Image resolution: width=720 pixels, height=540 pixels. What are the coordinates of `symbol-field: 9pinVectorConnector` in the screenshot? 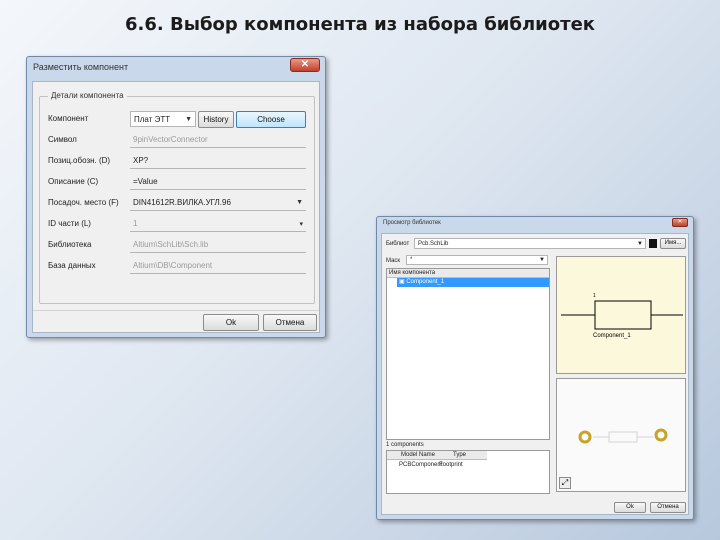 It's located at (218, 140).